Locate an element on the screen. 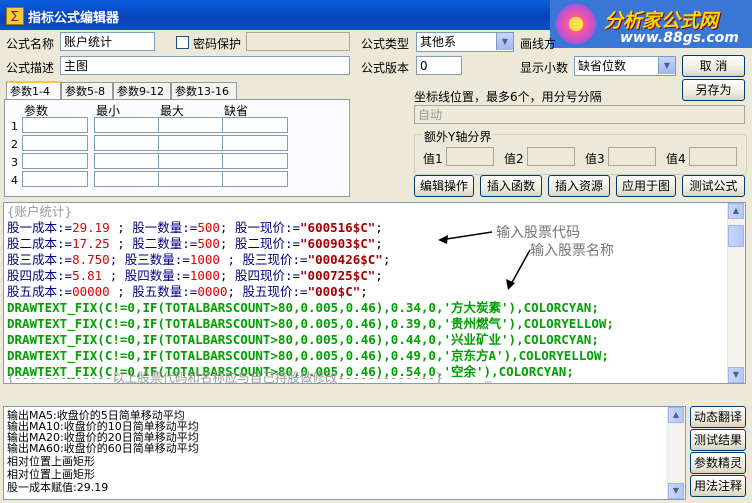  app-icon: ∑ is located at coordinates (15, 16).